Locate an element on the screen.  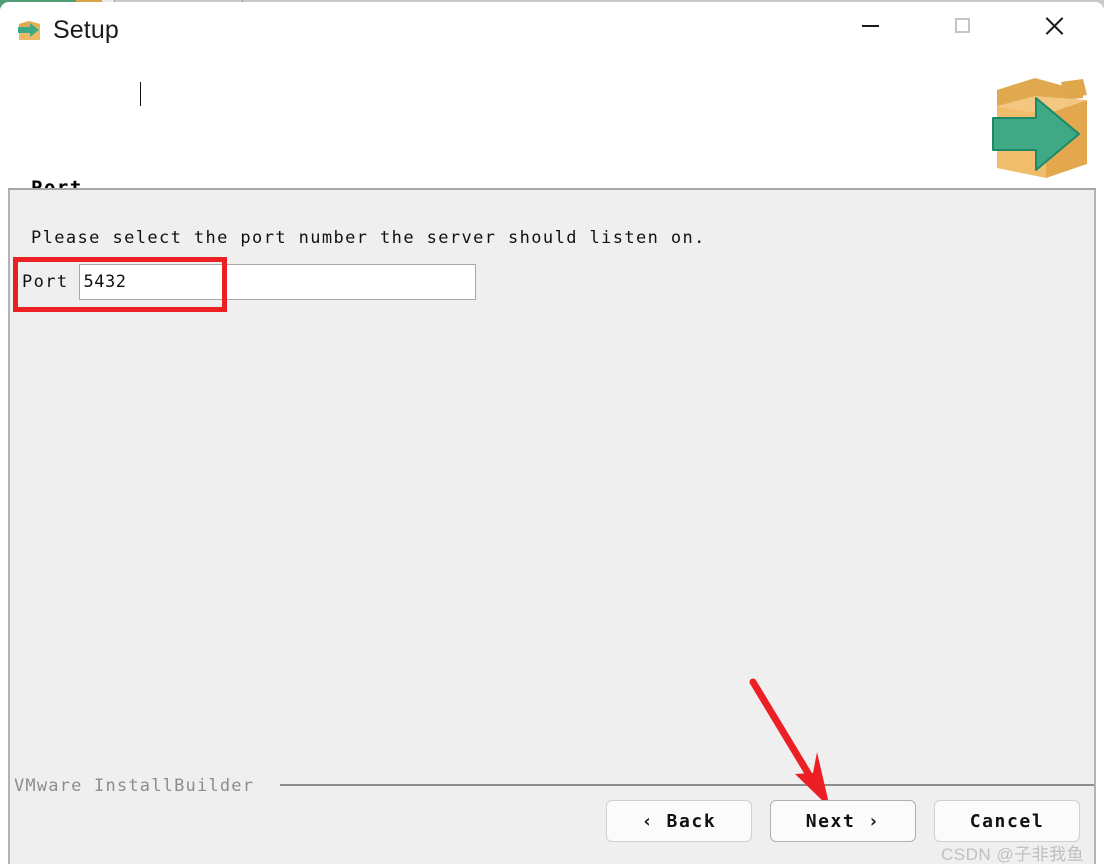
minimize-icon is located at coordinates (870, 25).